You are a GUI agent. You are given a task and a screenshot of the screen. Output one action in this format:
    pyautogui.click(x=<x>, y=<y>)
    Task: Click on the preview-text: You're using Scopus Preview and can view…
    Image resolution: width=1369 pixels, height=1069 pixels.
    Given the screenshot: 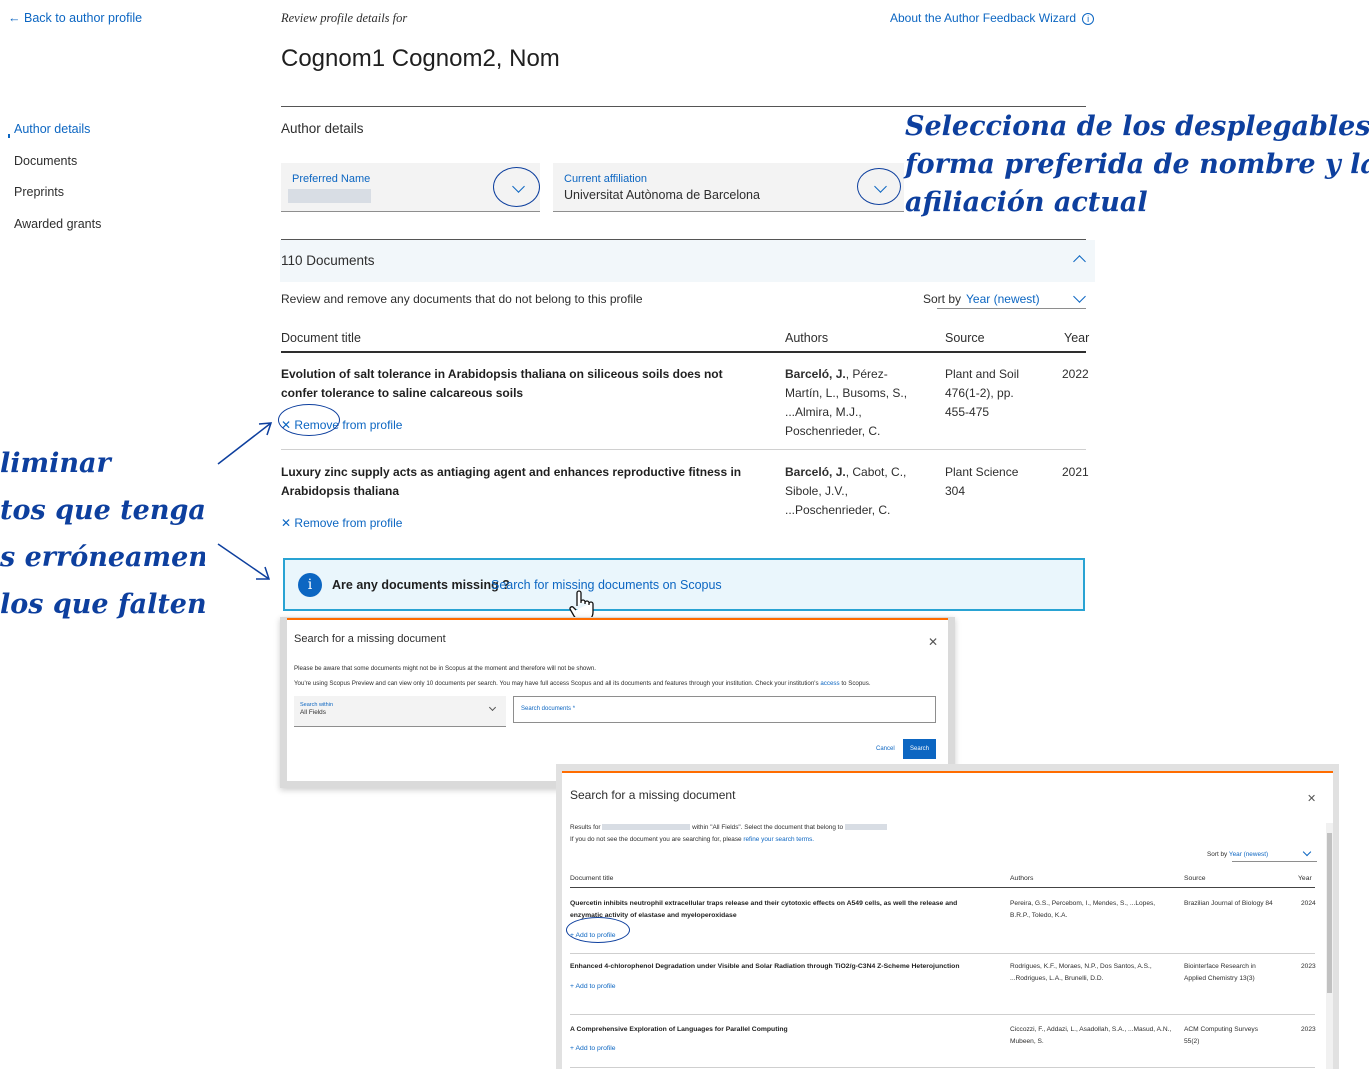 What is the action you would take?
    pyautogui.click(x=556, y=683)
    